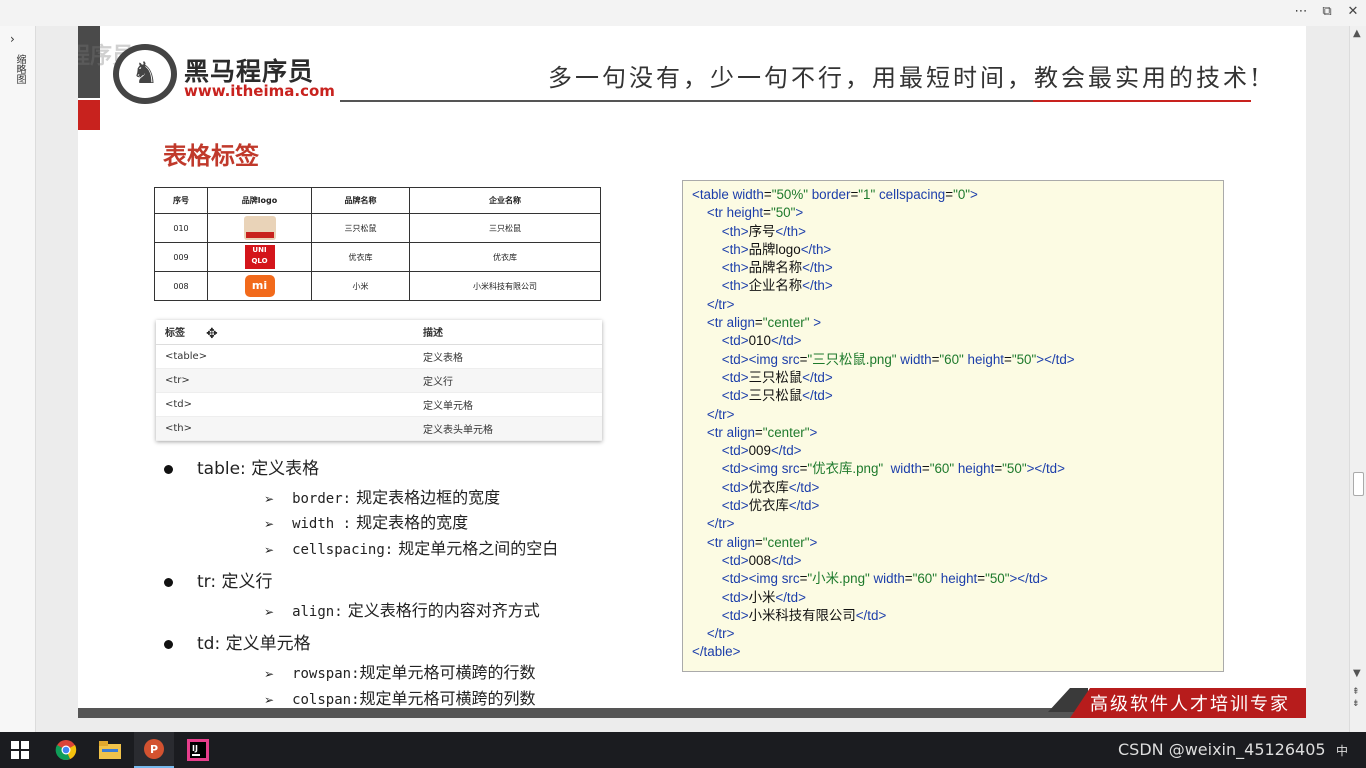  What do you see at coordinates (18, 379) in the screenshot?
I see `thumbnail-pane` at bounding box center [18, 379].